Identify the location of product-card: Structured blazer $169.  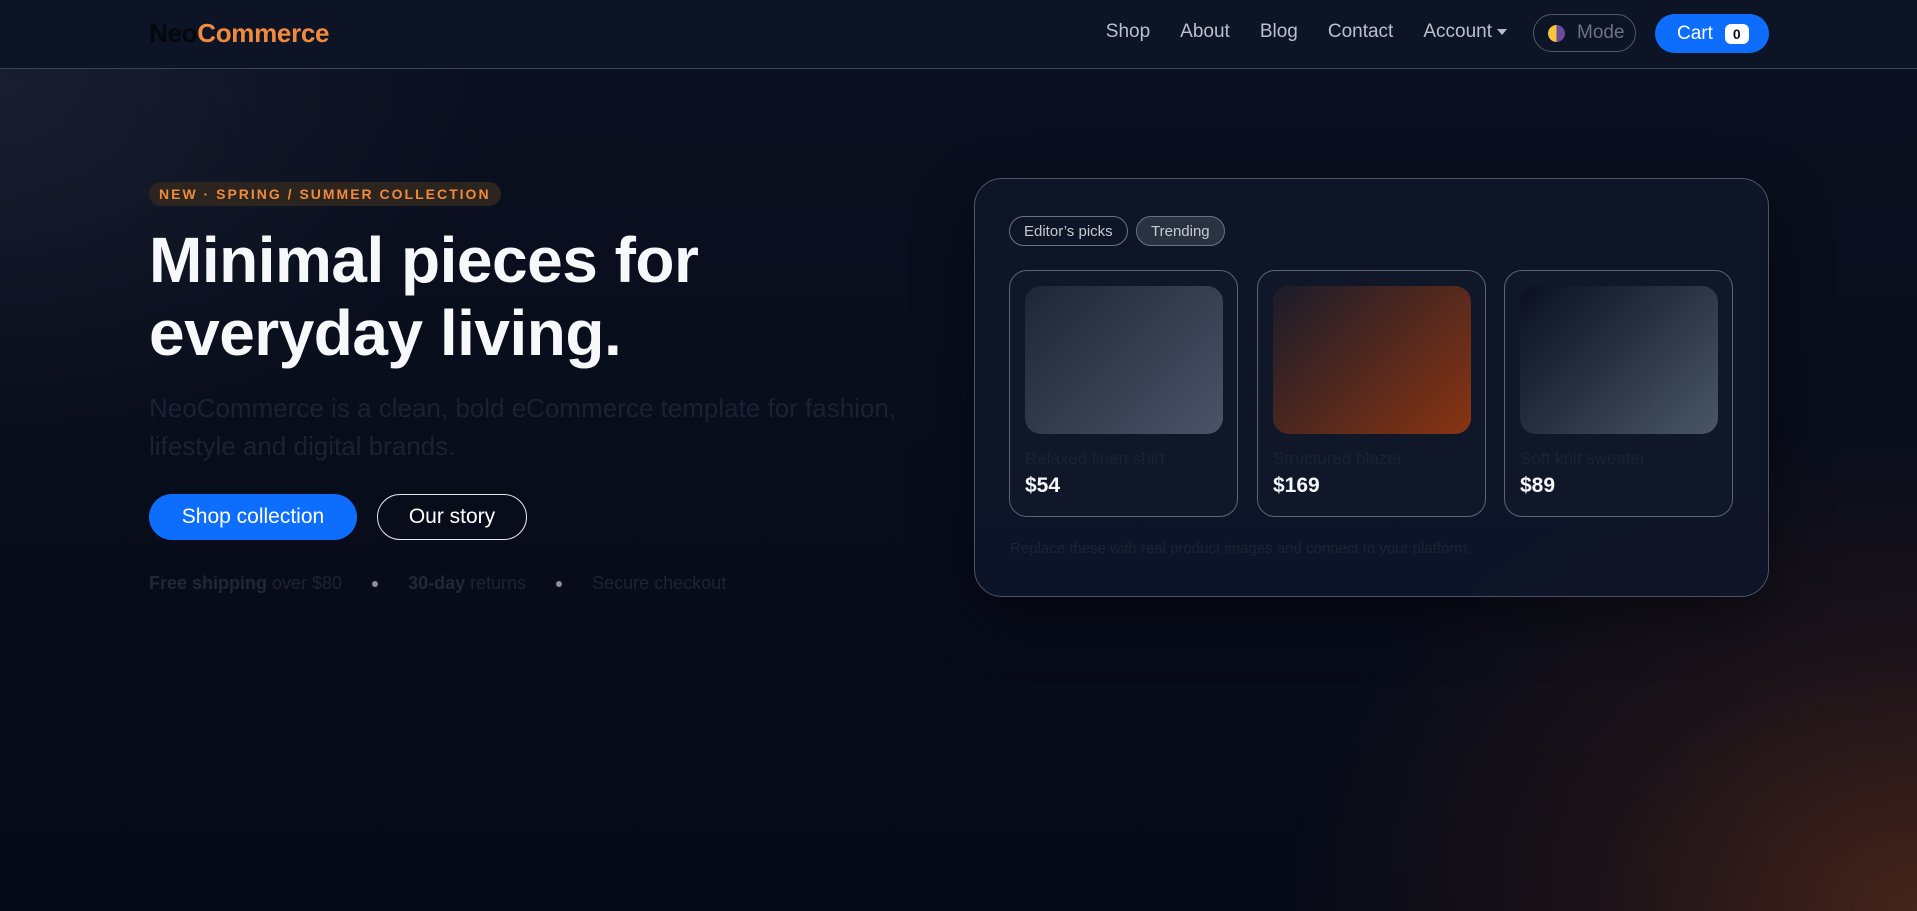
(1371, 393).